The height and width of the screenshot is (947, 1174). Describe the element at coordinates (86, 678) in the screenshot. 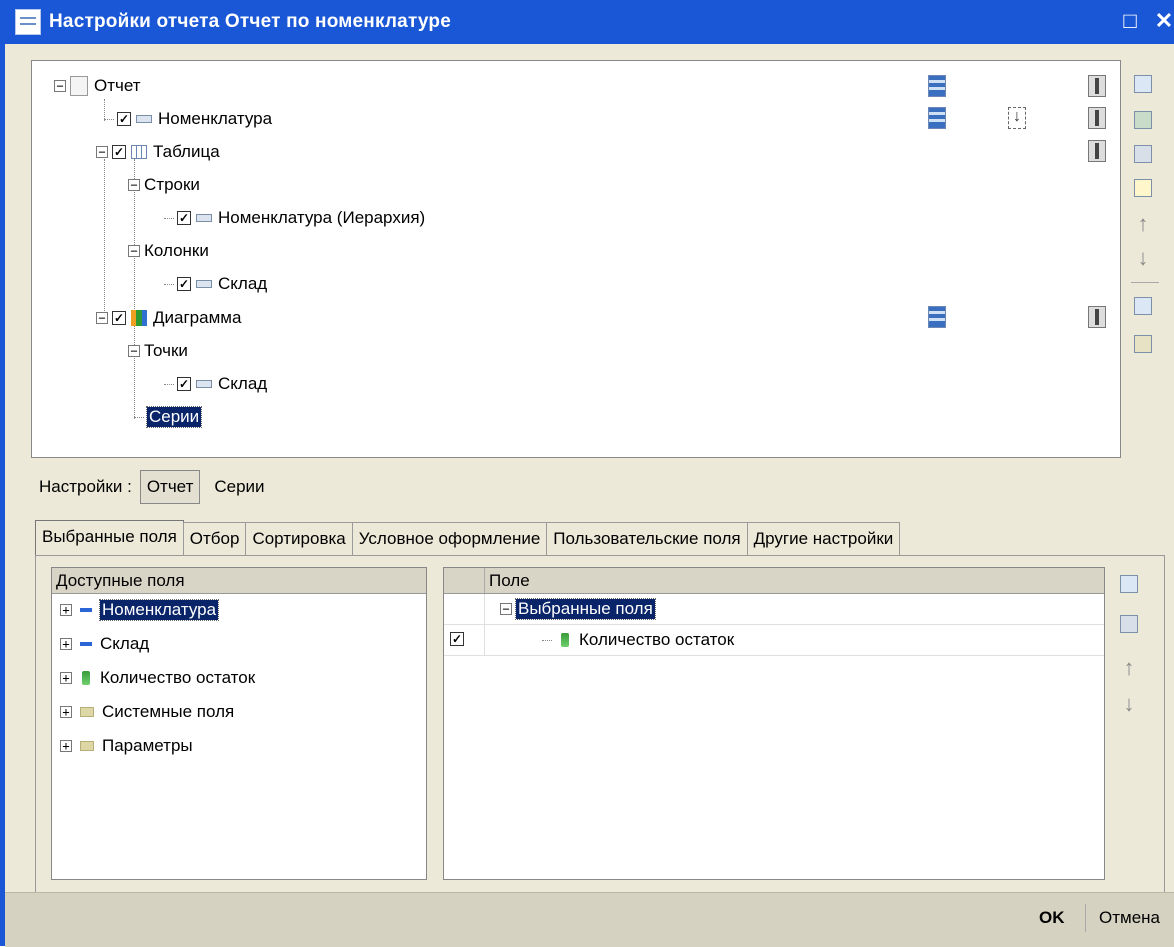

I see `resource-icon` at that location.